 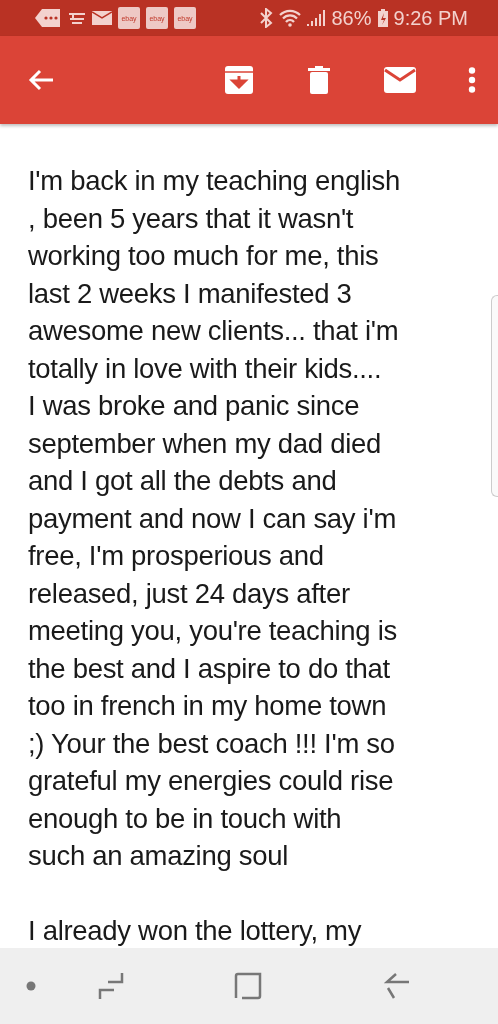 What do you see at coordinates (248, 986) in the screenshot?
I see `home-icon` at bounding box center [248, 986].